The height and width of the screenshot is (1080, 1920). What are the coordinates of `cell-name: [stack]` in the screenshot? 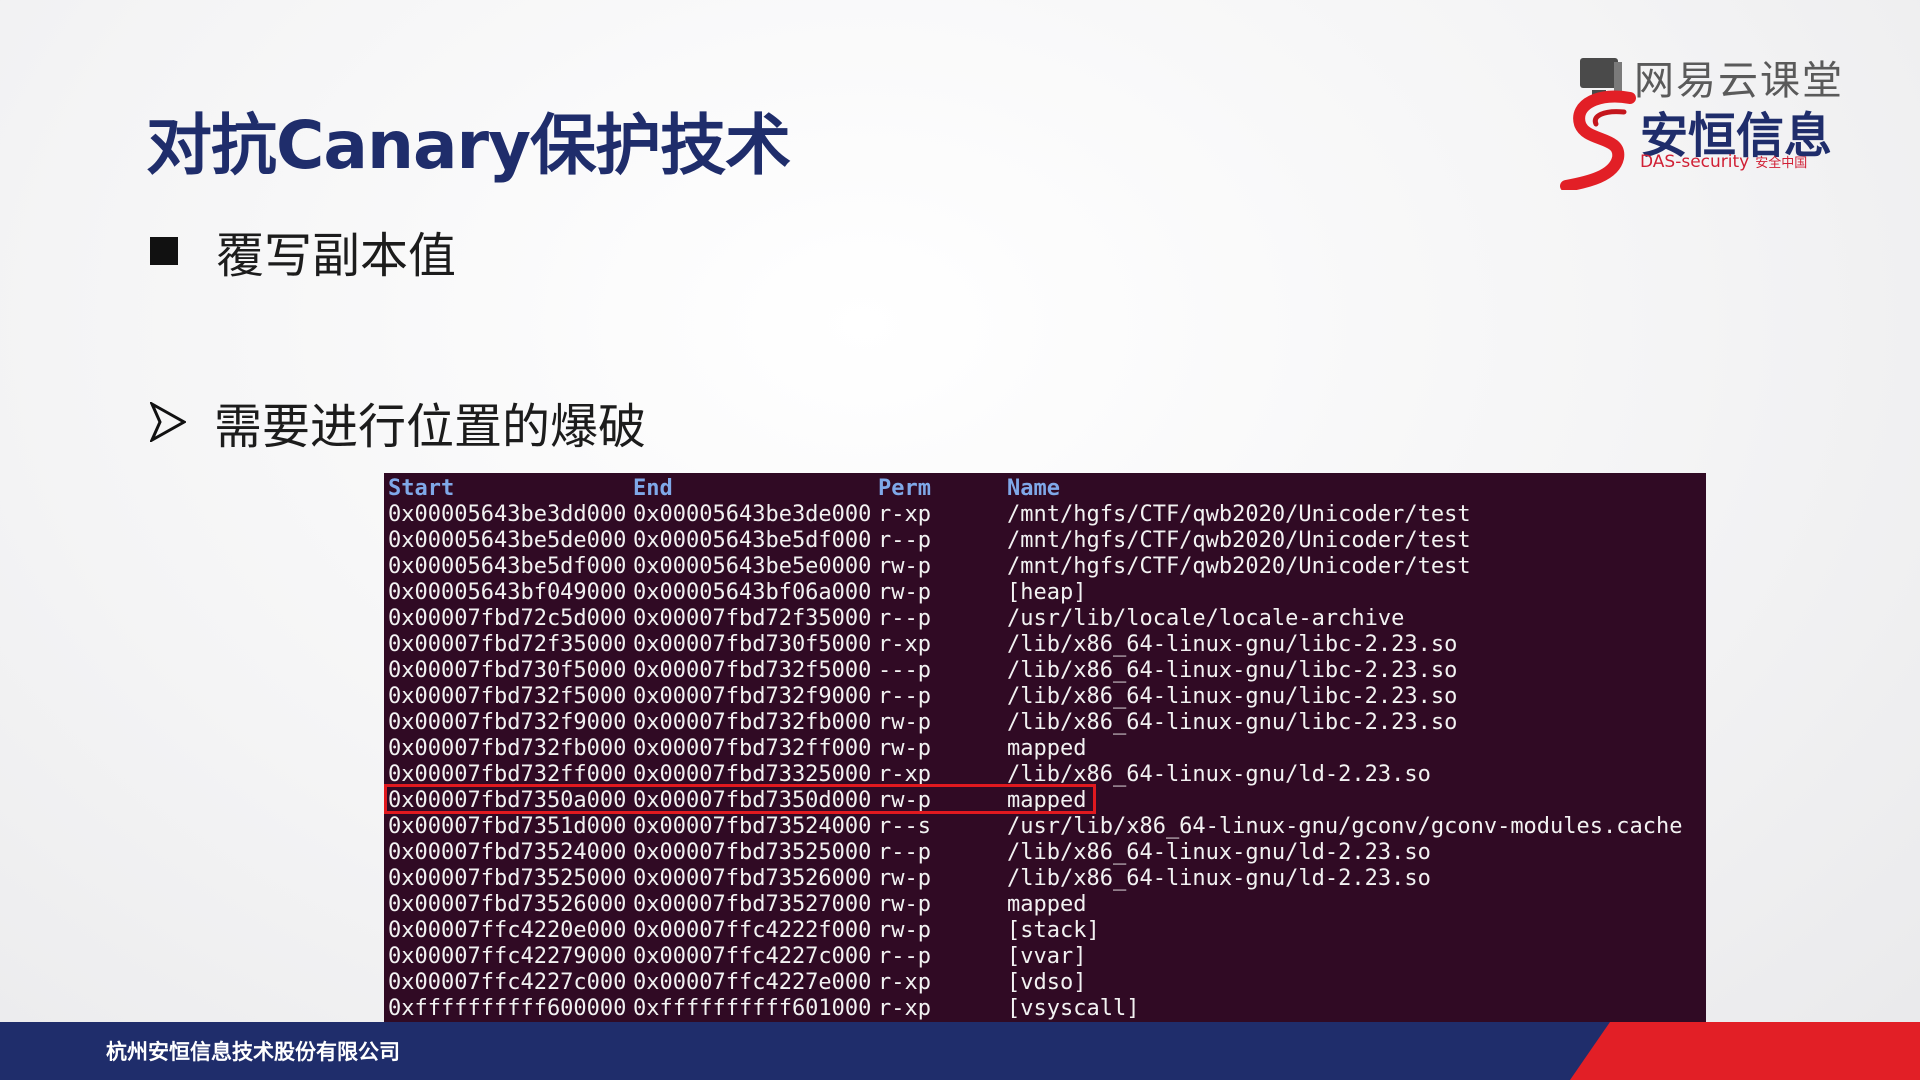 It's located at (1053, 930).